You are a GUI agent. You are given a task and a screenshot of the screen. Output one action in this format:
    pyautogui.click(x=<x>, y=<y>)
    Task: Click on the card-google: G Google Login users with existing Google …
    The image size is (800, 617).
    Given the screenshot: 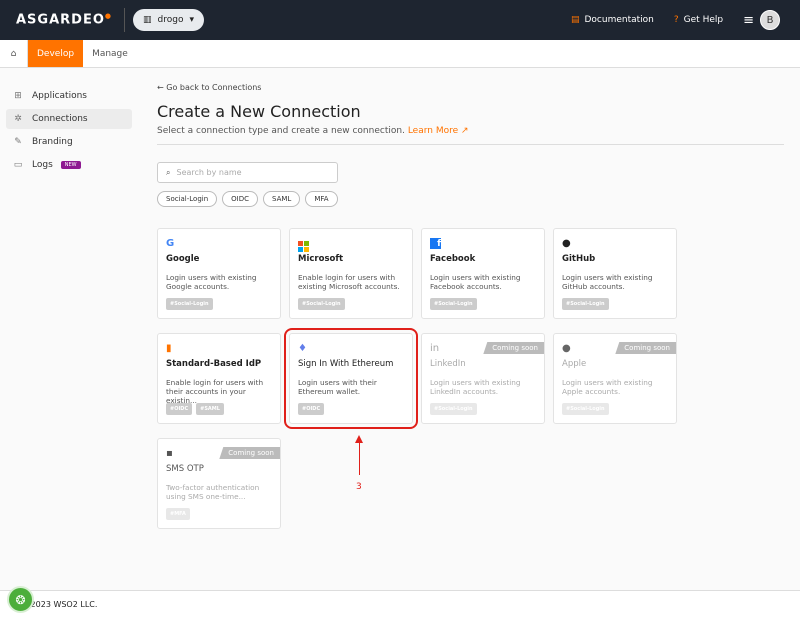 What is the action you would take?
    pyautogui.click(x=219, y=273)
    